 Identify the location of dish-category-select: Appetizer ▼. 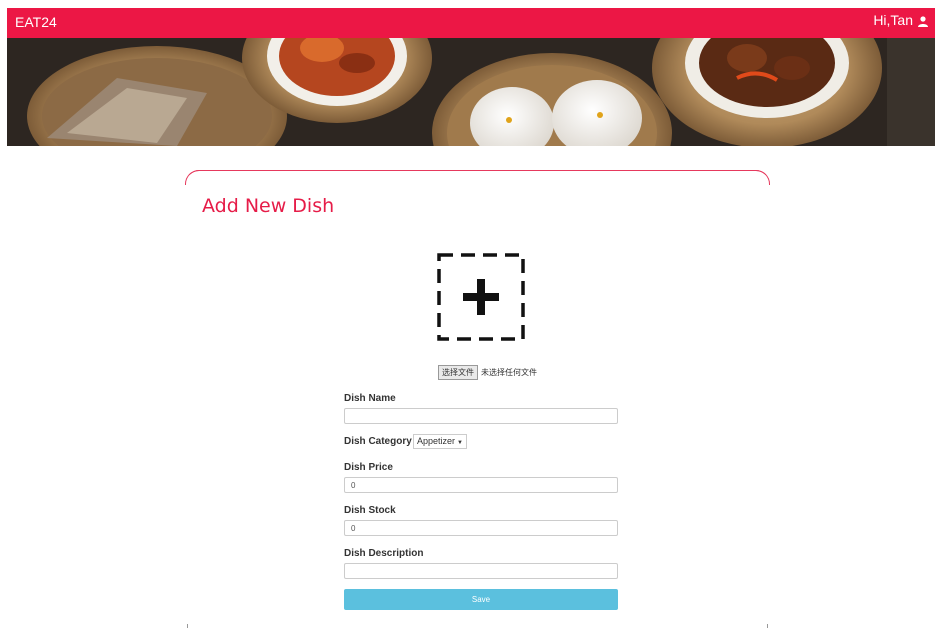
(440, 441).